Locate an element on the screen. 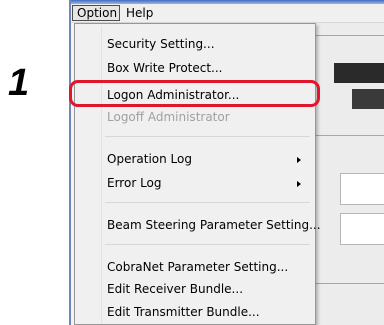  step-number: 1 is located at coordinates (19, 83).